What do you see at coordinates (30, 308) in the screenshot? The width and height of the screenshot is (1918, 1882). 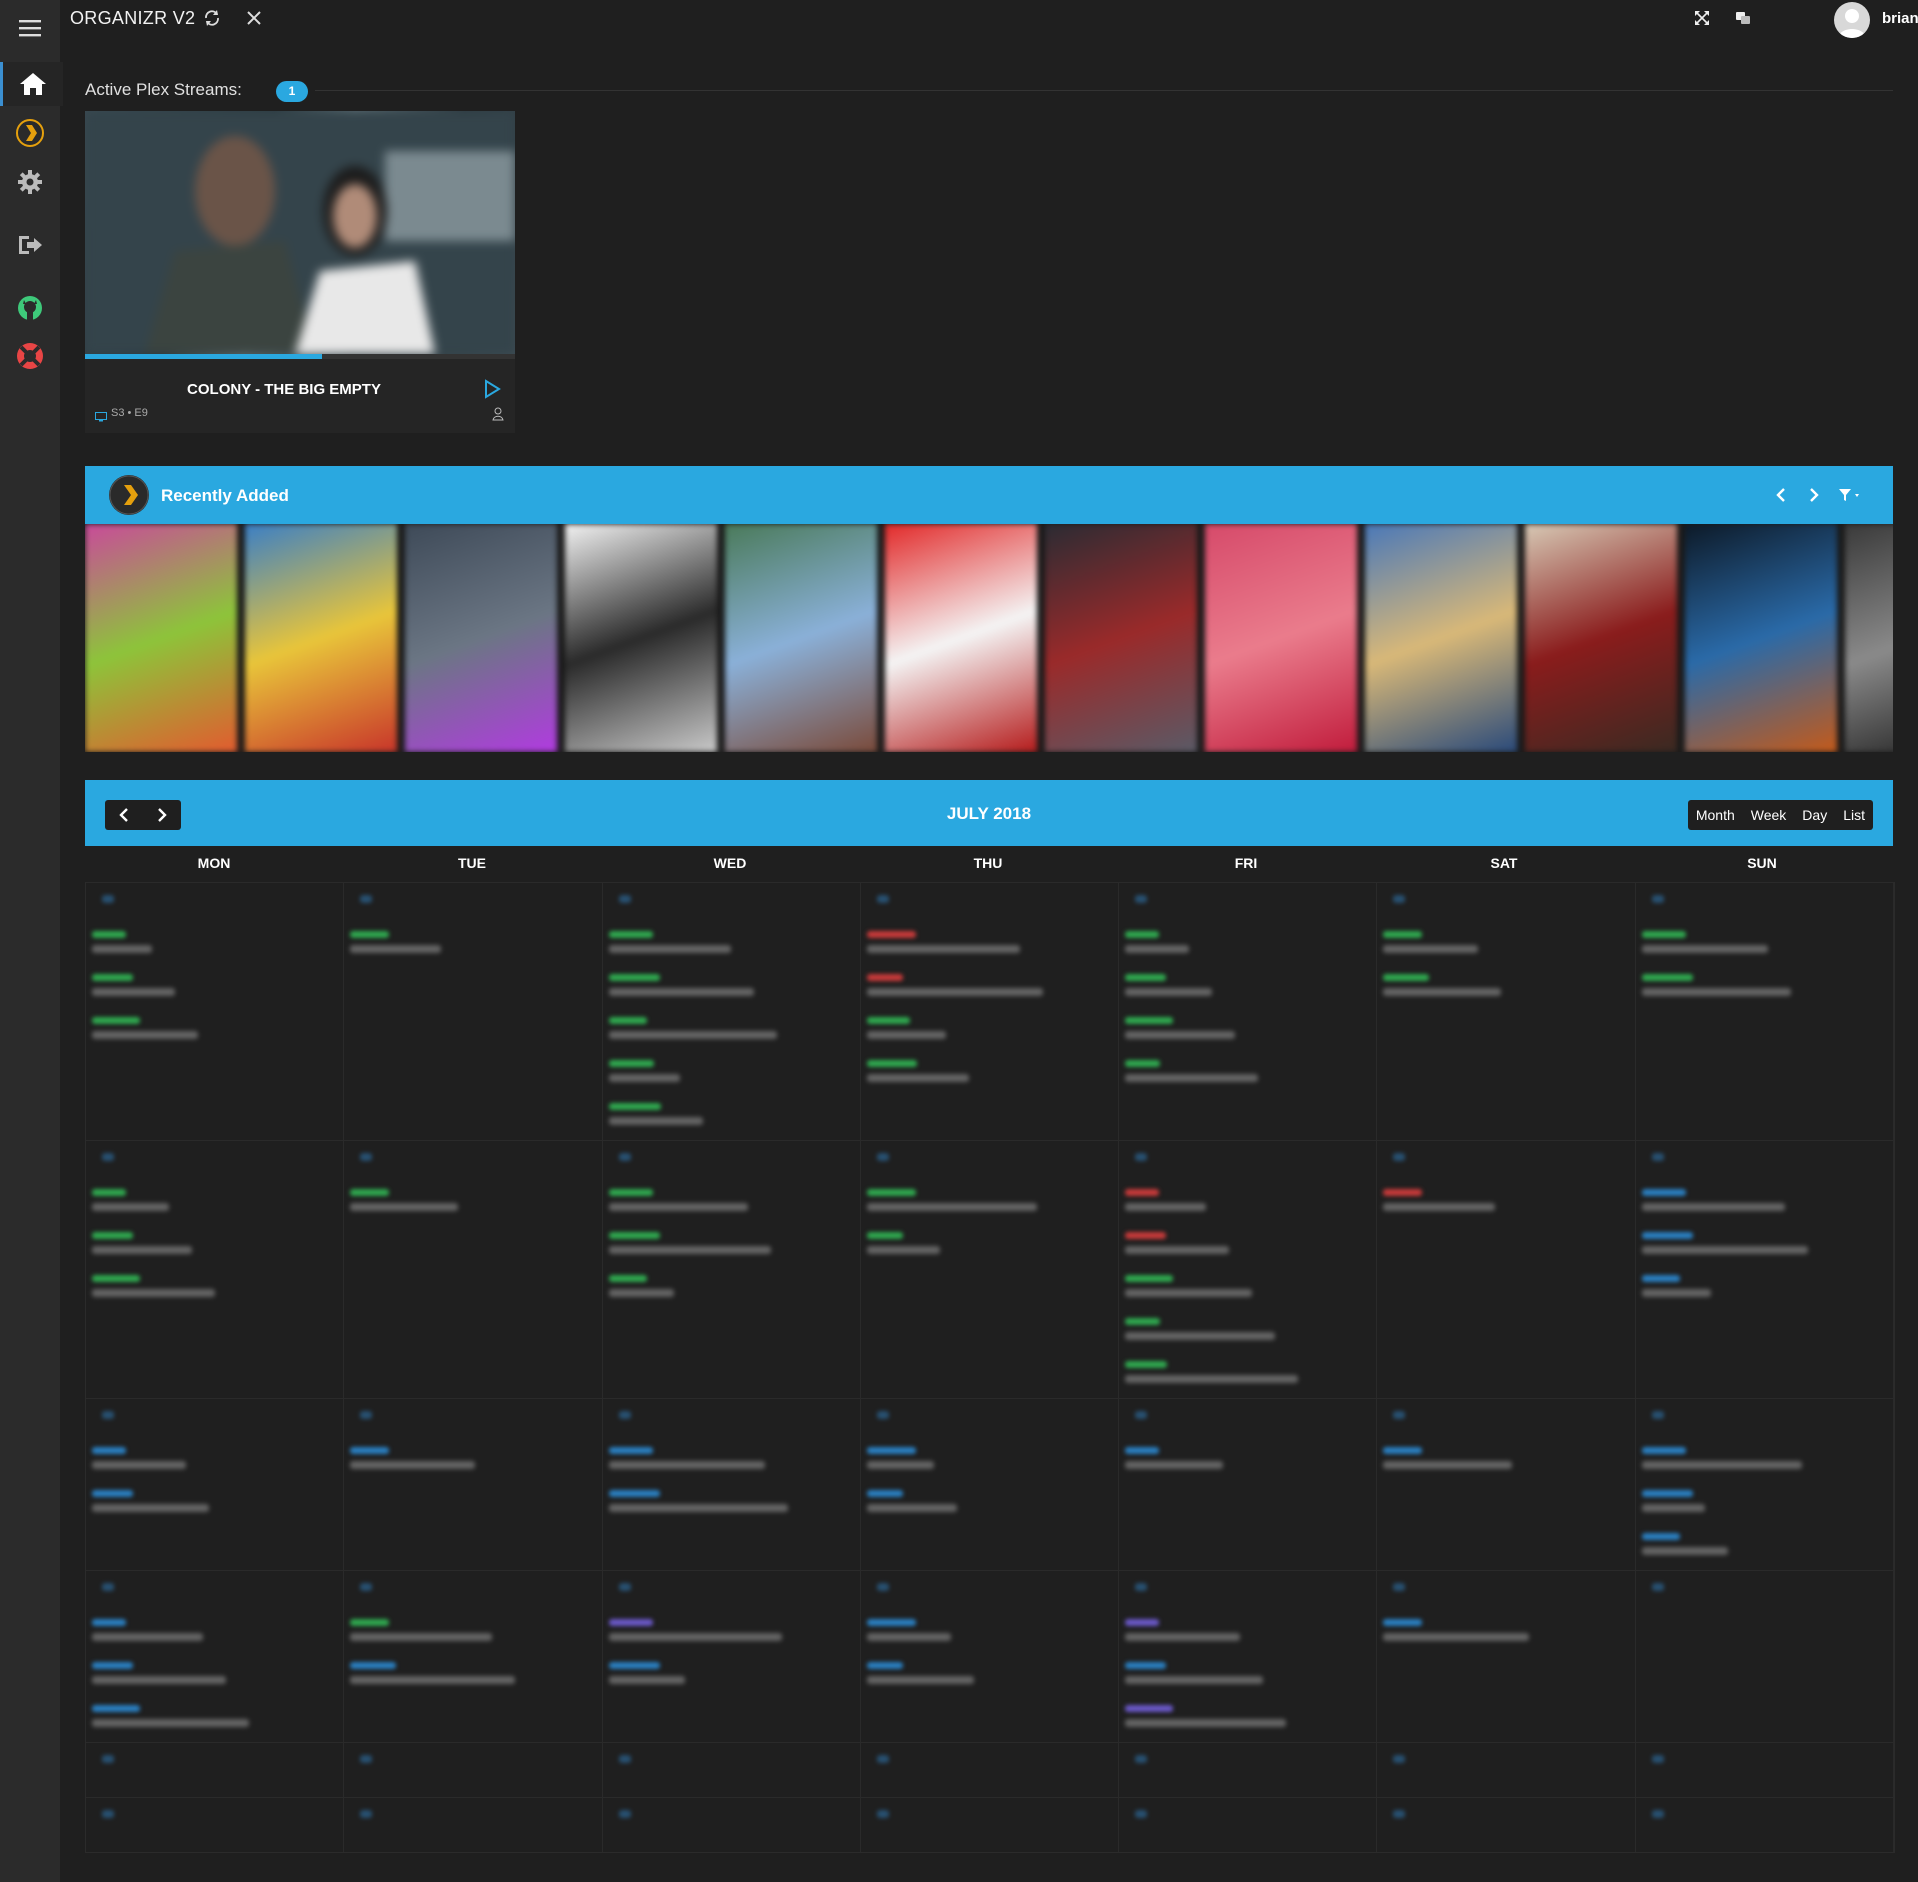 I see `sidebar-item-github` at bounding box center [30, 308].